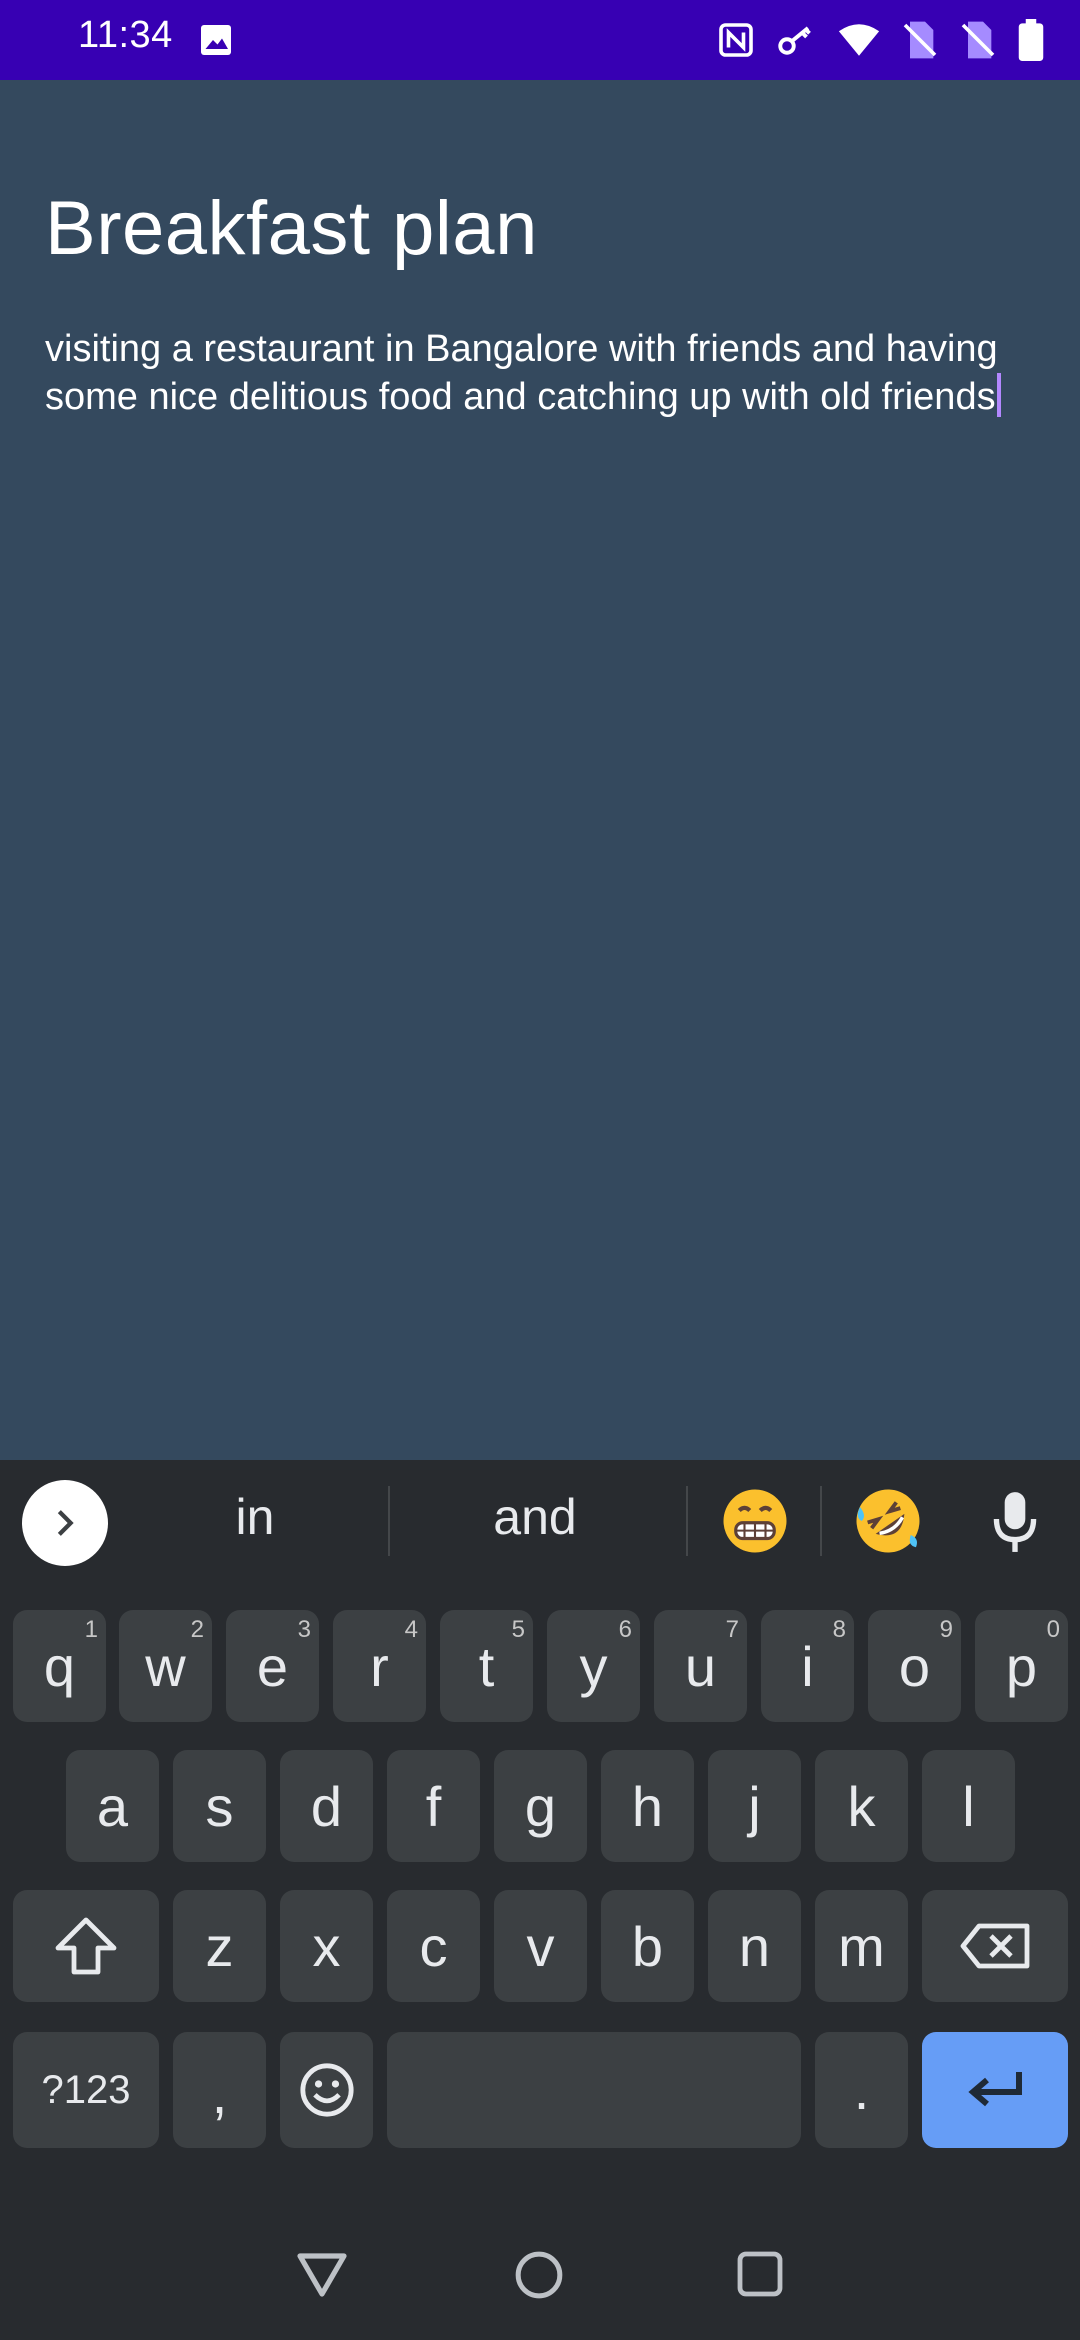  What do you see at coordinates (411, 1629) in the screenshot?
I see `key-hint: 4` at bounding box center [411, 1629].